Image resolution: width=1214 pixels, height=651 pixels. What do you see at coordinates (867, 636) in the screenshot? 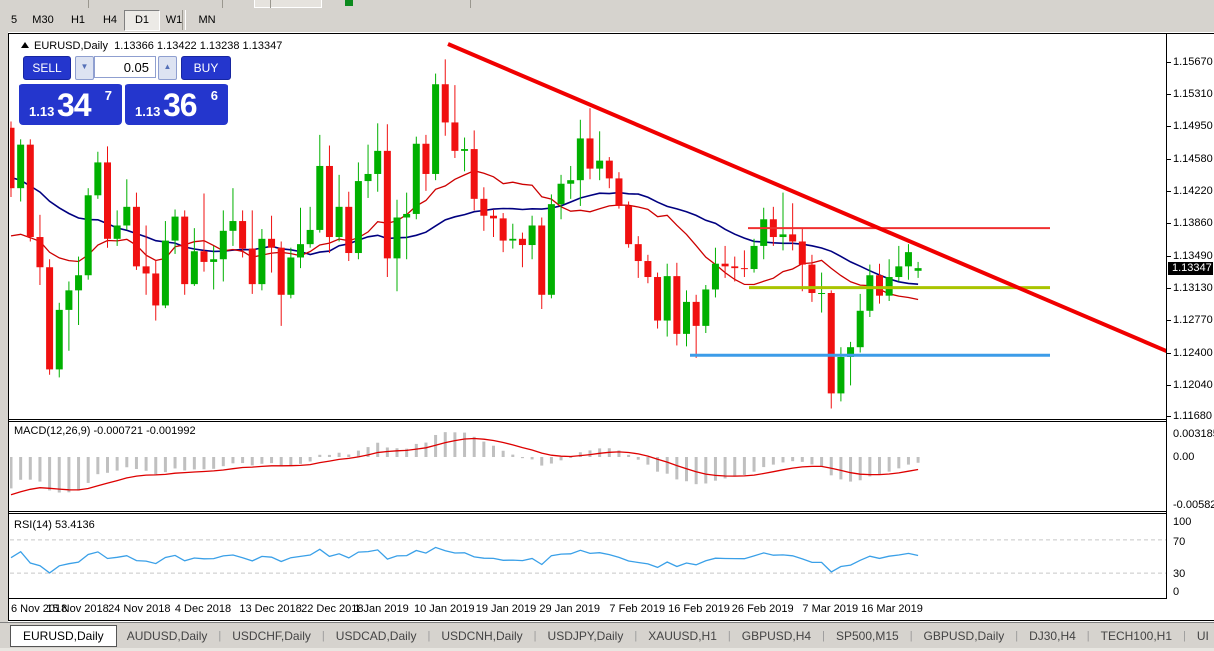
I see `chart-tab-sp500-m15: SP500,M15` at bounding box center [867, 636].